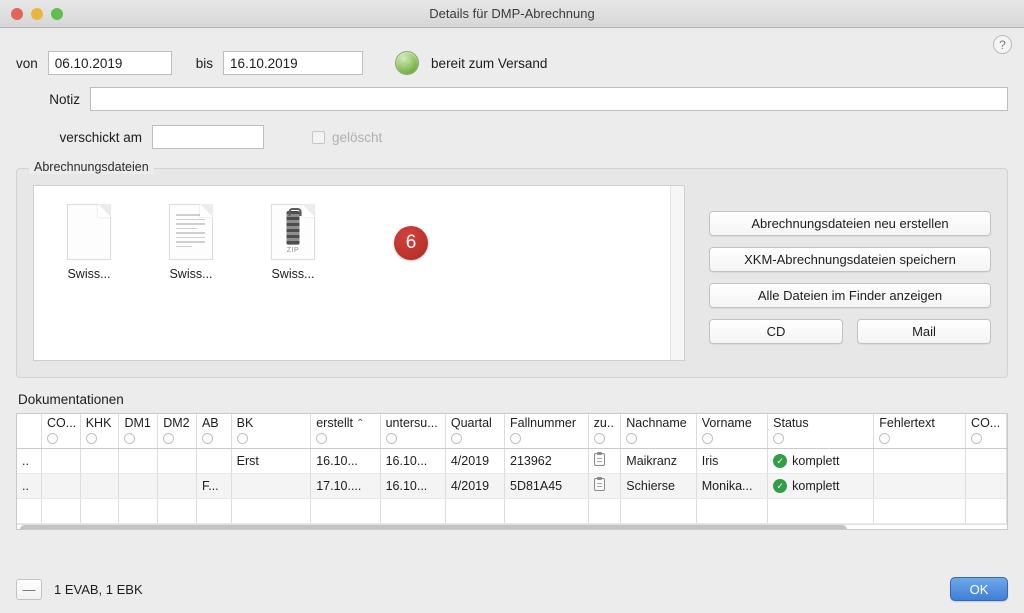 Image resolution: width=1024 pixels, height=613 pixels. I want to click on sort-ascending-icon: ⌃, so click(360, 423).